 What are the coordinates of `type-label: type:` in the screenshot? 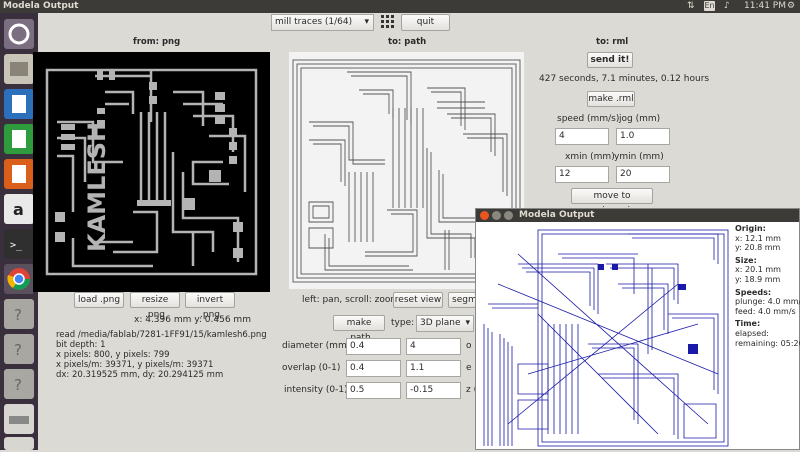 It's located at (403, 323).